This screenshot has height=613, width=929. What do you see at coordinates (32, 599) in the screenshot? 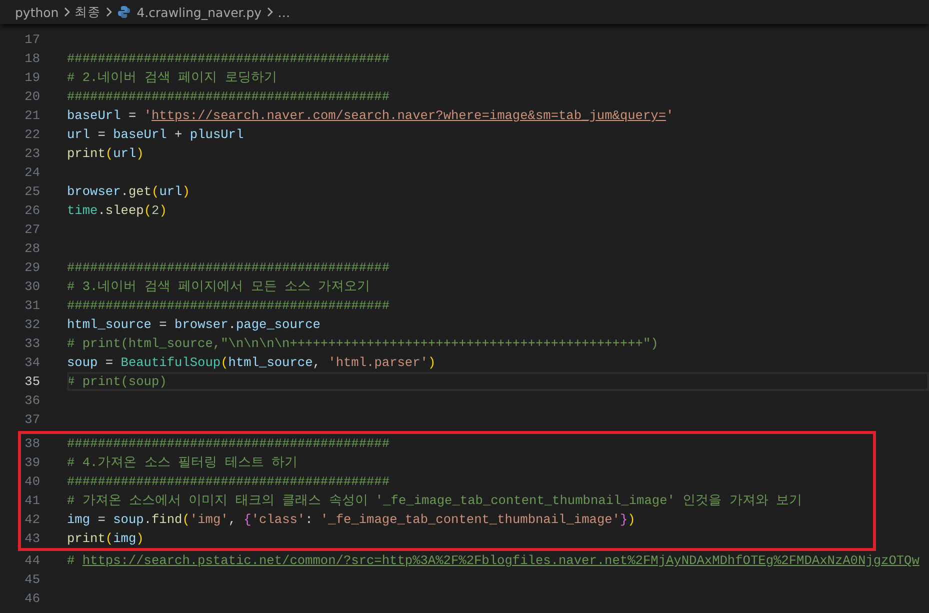
I see `line-number: 46` at bounding box center [32, 599].